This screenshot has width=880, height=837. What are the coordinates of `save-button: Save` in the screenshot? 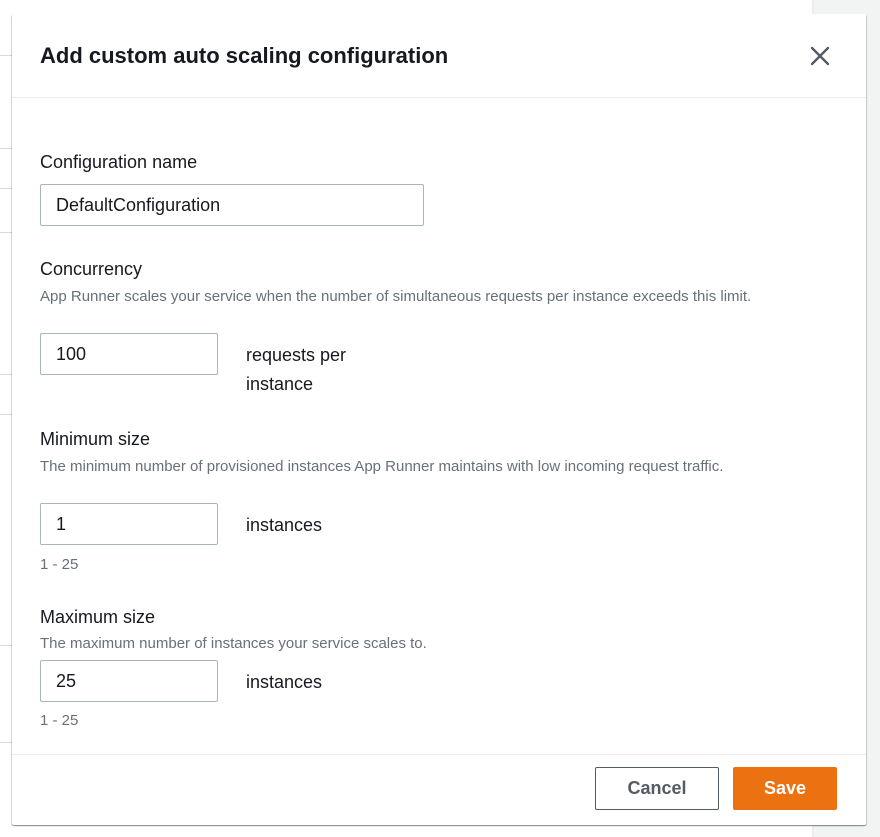 It's located at (785, 788).